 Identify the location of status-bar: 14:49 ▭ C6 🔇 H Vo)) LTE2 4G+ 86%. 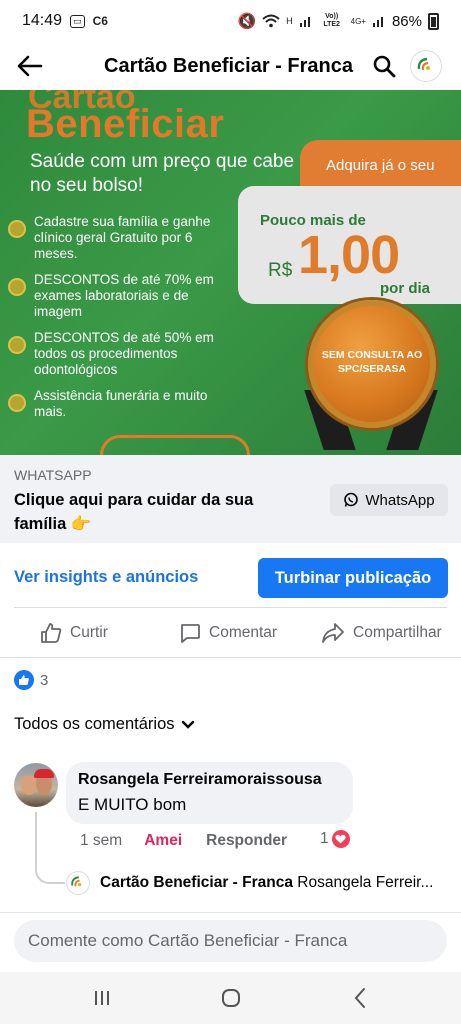
(230, 21).